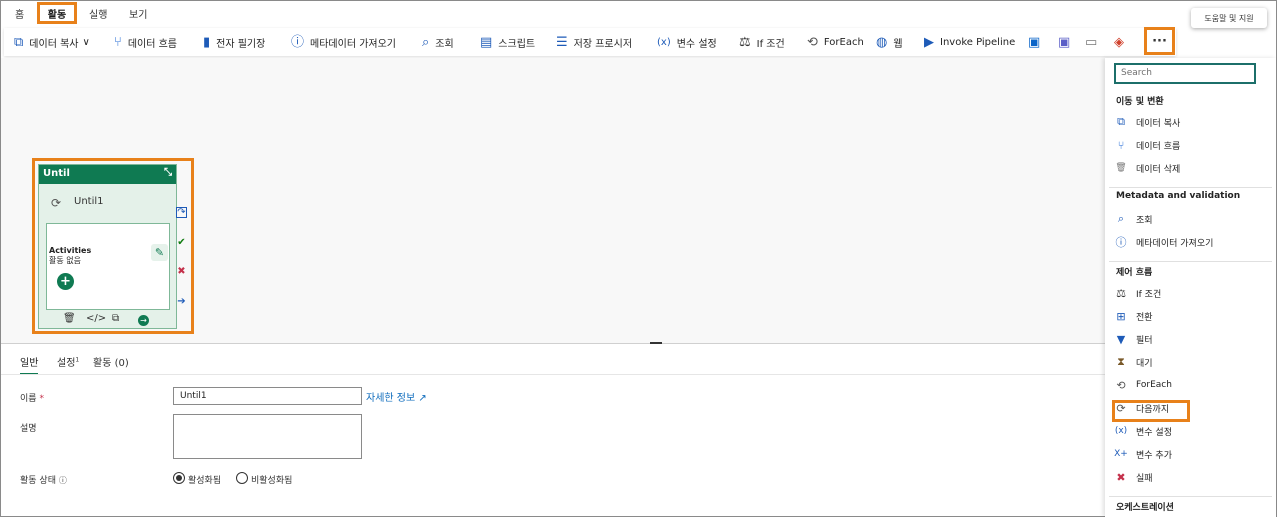 The image size is (1277, 517). I want to click on toolbar-copy-data-button: ⧉ 데이터 복사 ∨, so click(52, 42).